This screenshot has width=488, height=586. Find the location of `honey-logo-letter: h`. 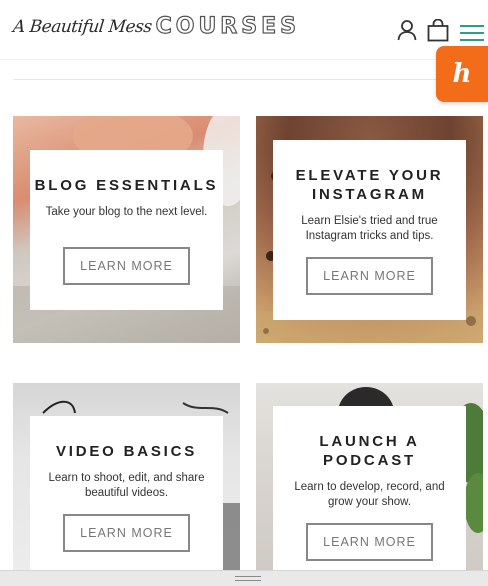

honey-logo-letter: h is located at coordinates (462, 74).